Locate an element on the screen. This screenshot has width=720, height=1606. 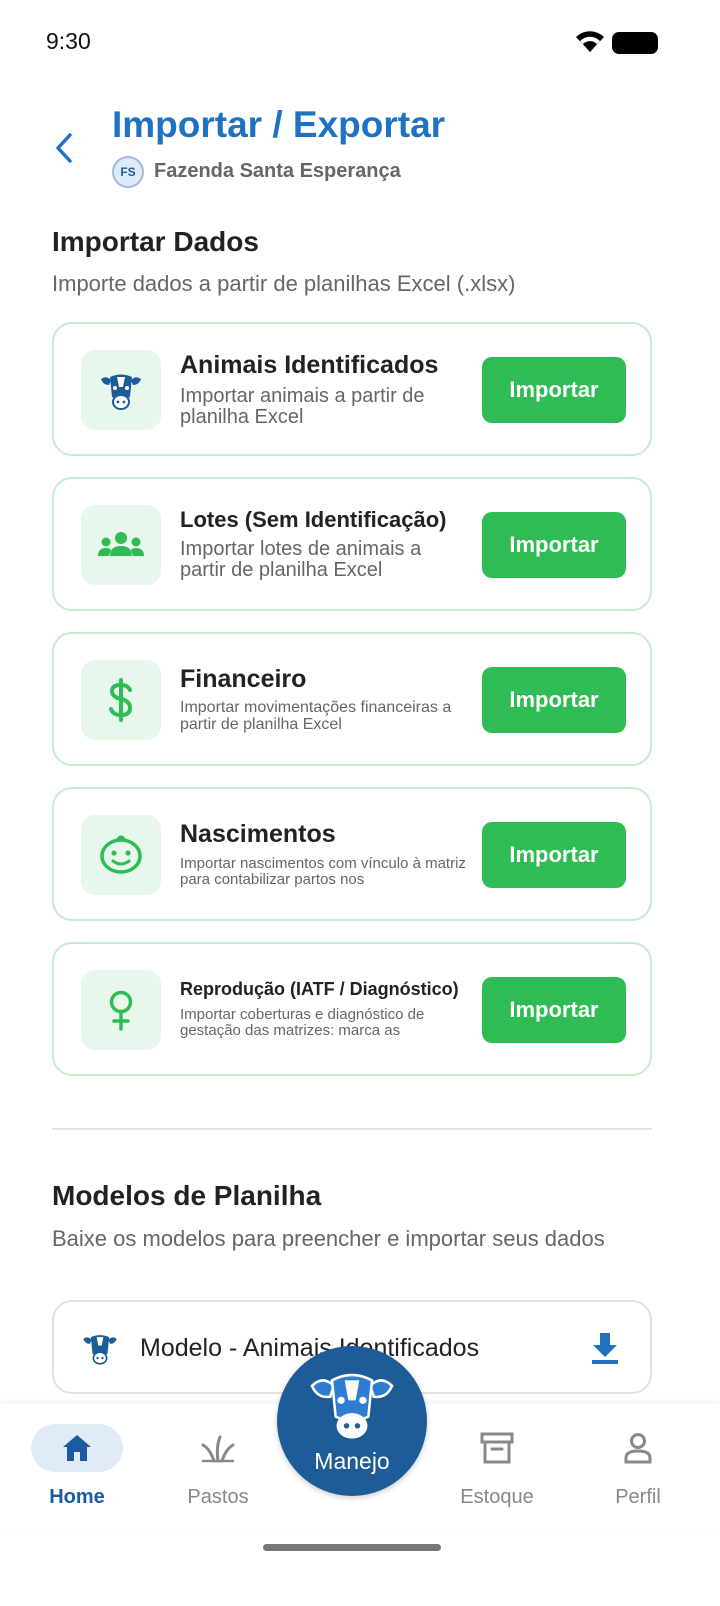
templates-section-title: Modelos de Planilha is located at coordinates (187, 1195).